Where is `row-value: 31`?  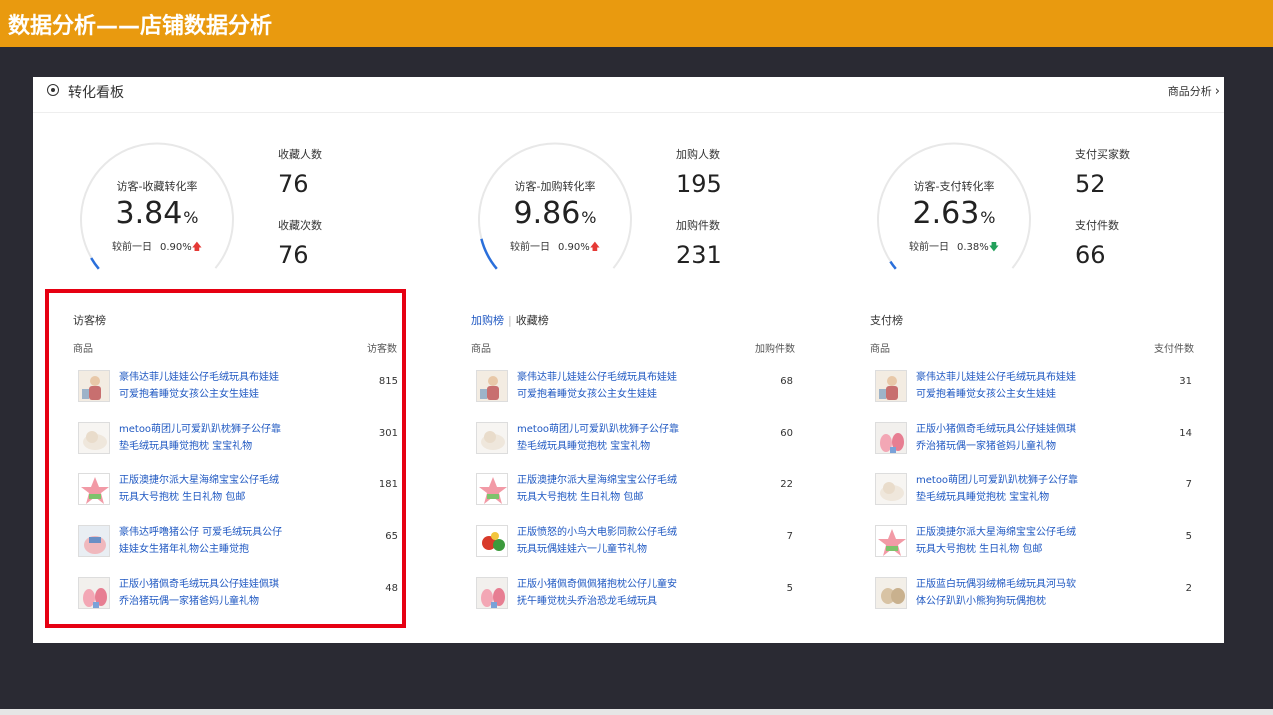
row-value: 31 is located at coordinates (1185, 381).